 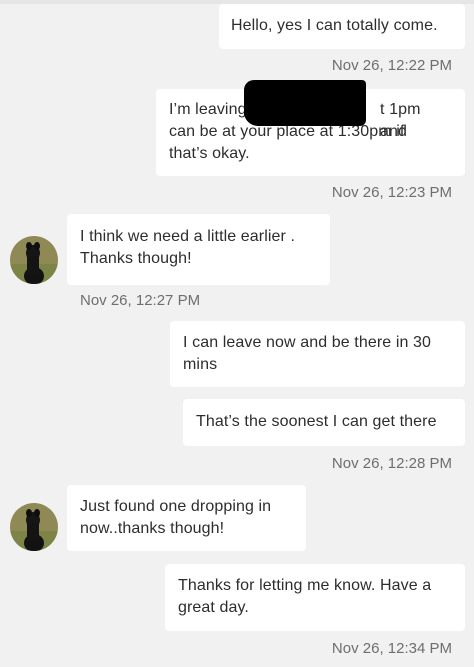 I want to click on message-text: mins, so click(x=200, y=364).